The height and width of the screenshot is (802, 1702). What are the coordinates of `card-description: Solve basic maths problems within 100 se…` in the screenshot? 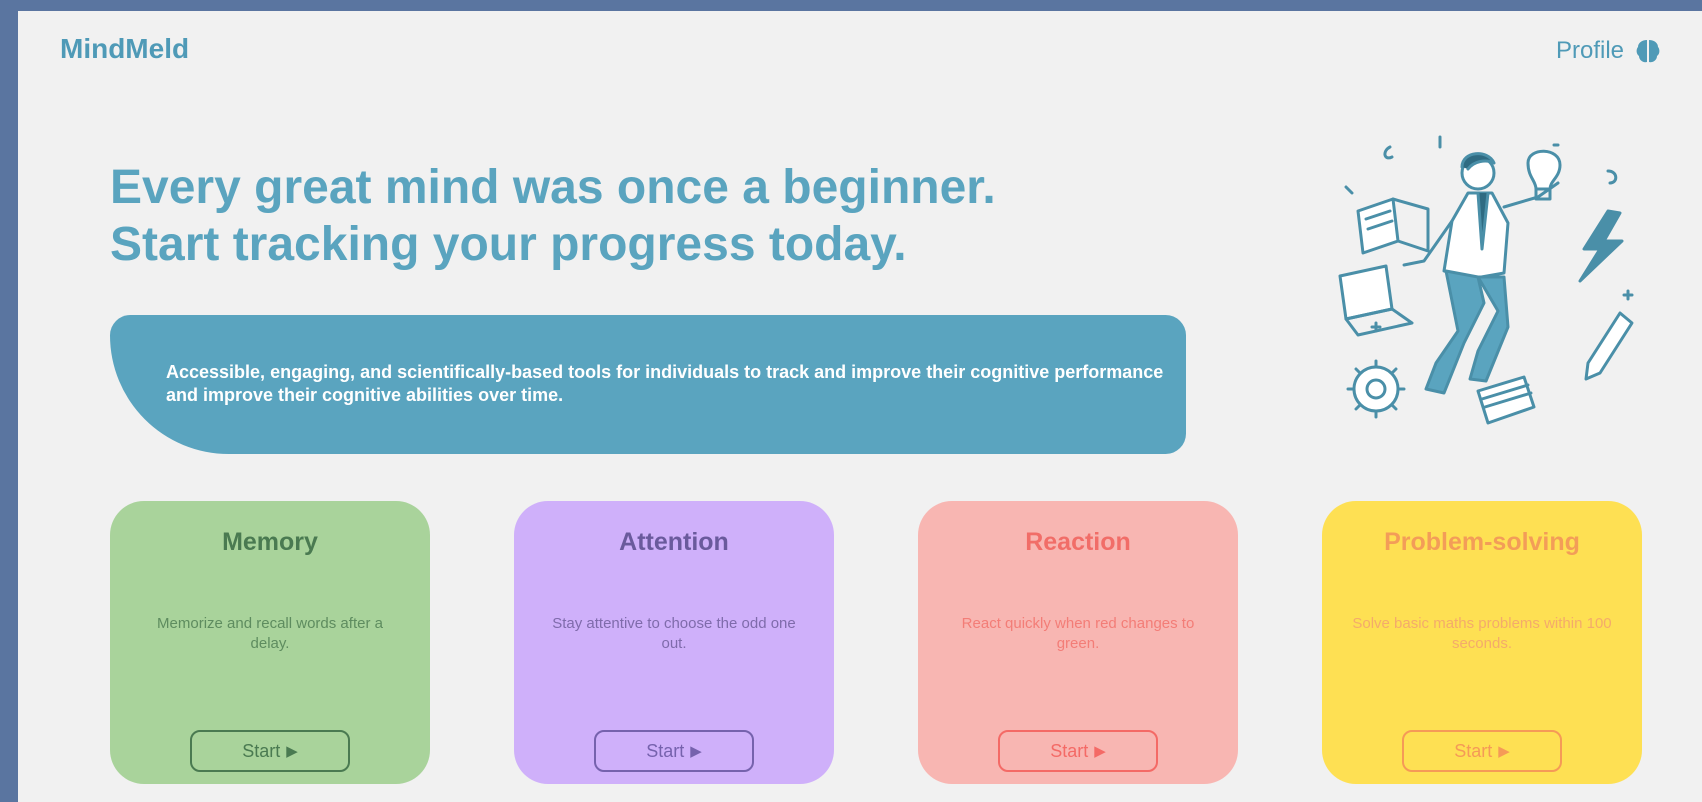 It's located at (1482, 633).